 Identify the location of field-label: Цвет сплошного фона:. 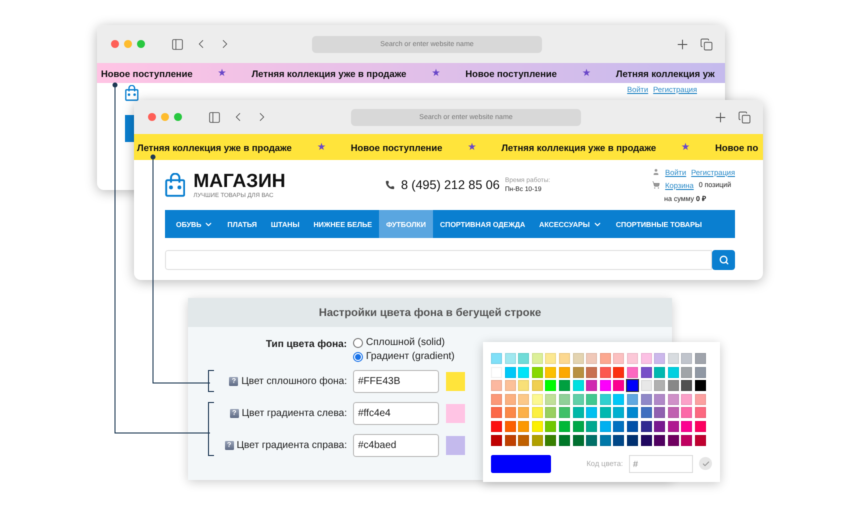
(294, 381).